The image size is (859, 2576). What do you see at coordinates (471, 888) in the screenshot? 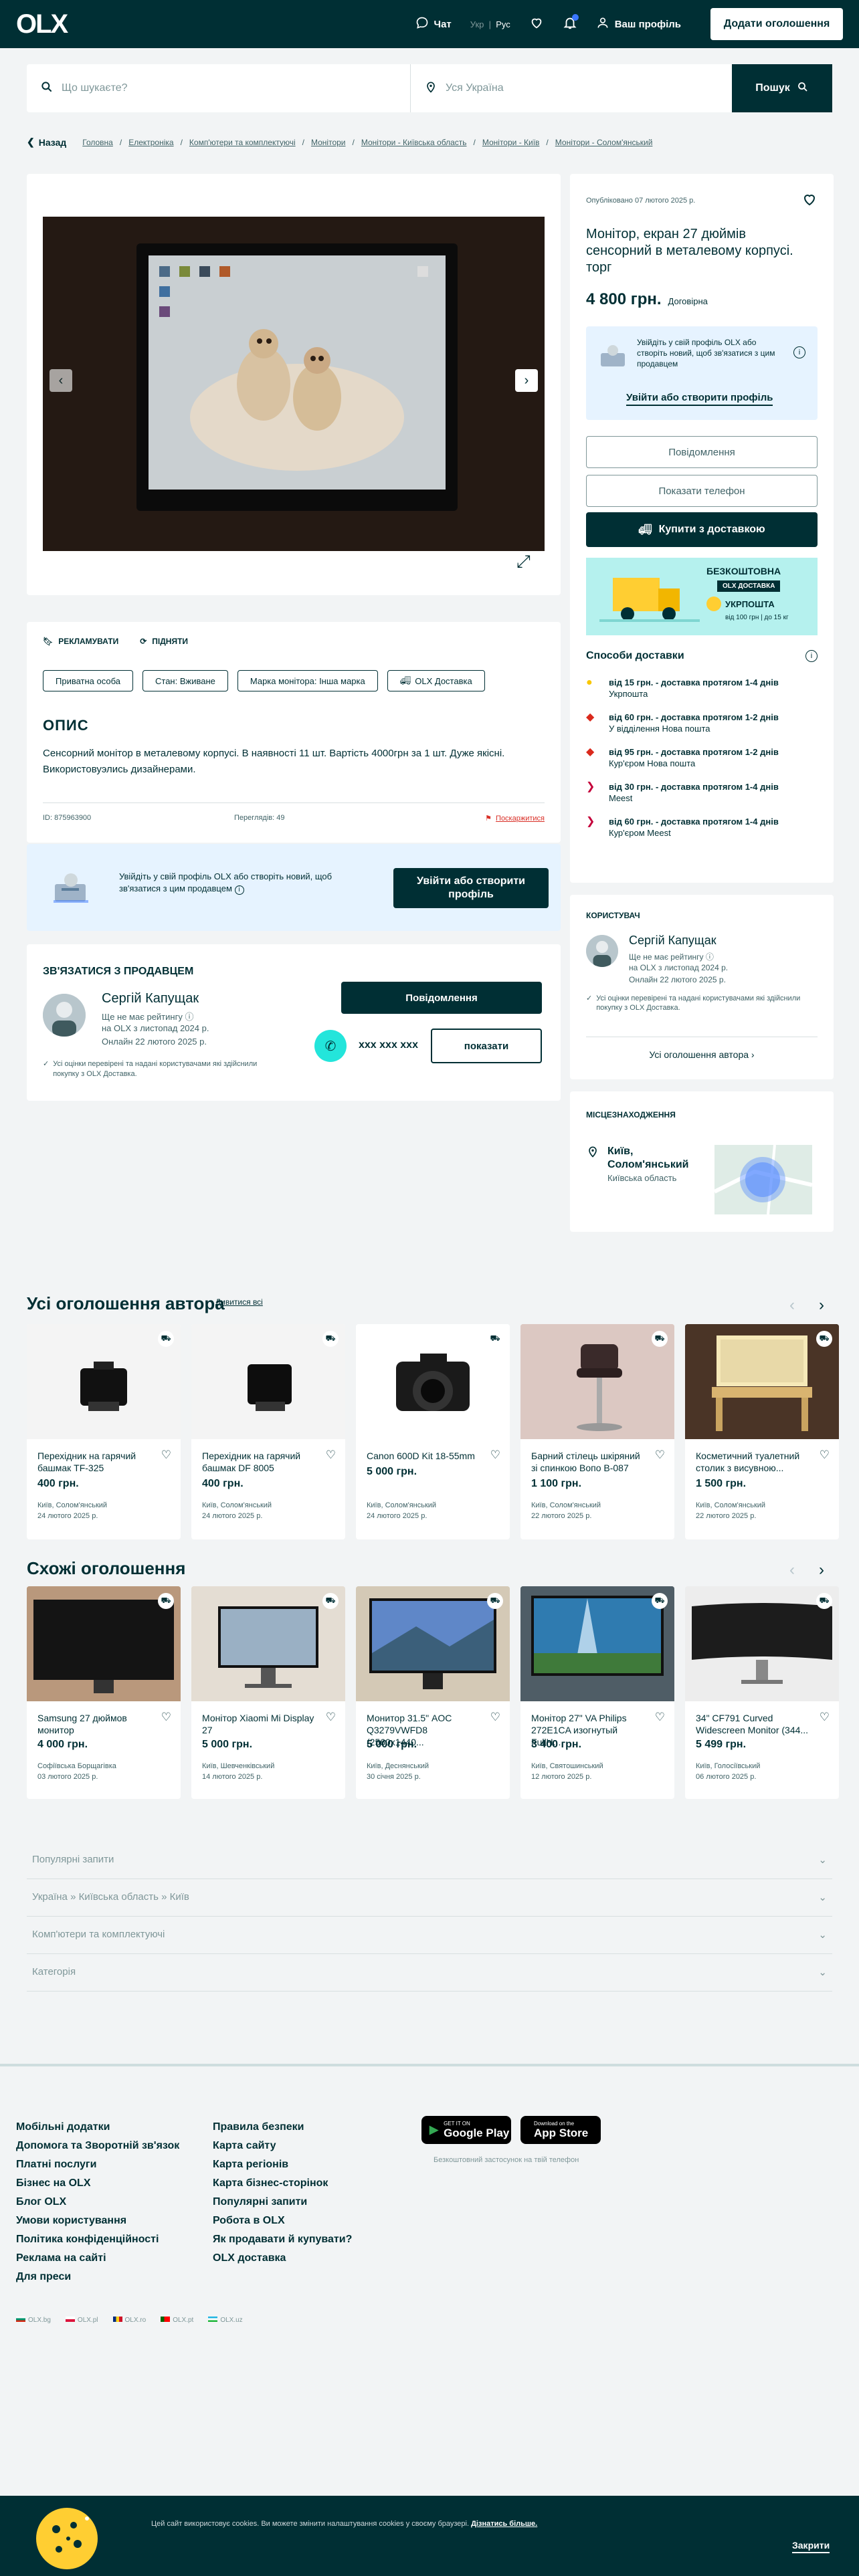
I see `login-button: Увійти або створити профіль` at bounding box center [471, 888].